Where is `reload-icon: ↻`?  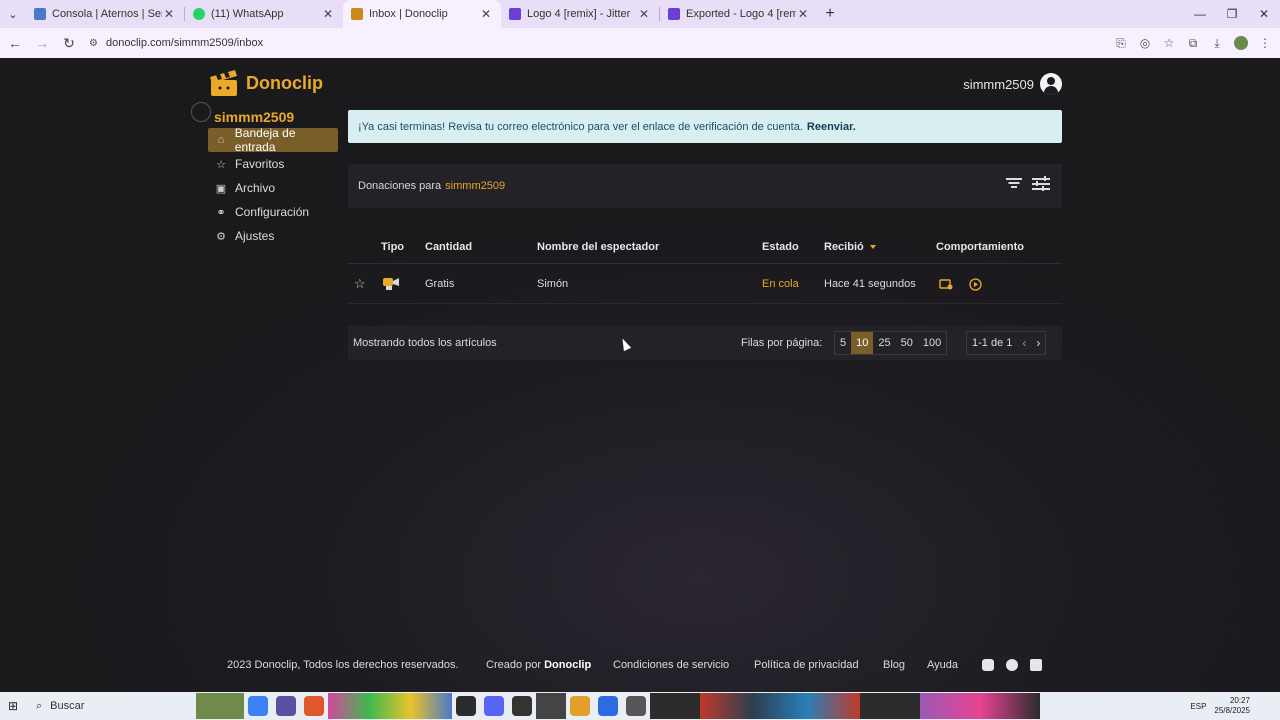
reload-icon: ↻ is located at coordinates (69, 43).